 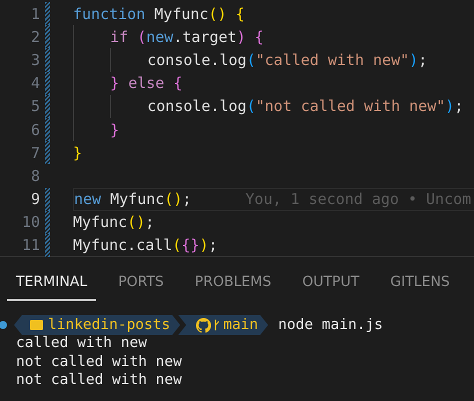 I want to click on github-icon, so click(x=204, y=325).